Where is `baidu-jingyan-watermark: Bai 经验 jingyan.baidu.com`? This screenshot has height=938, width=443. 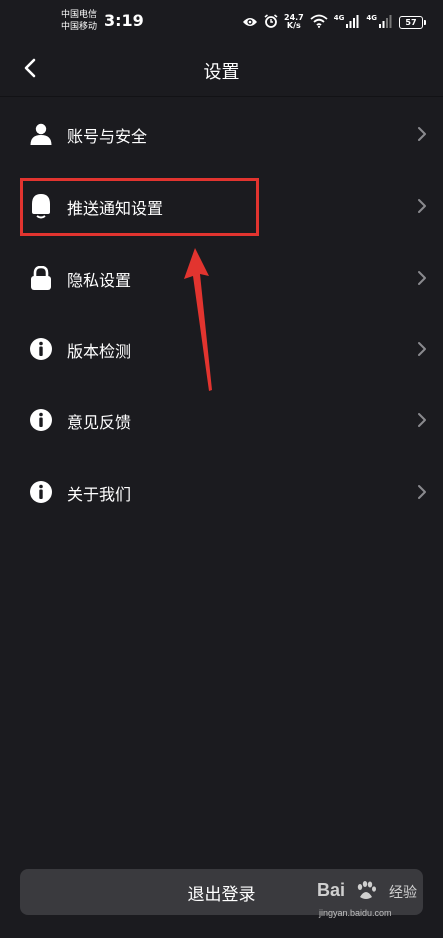
baidu-jingyan-watermark: Bai 经验 jingyan.baidu.com is located at coordinates (367, 904).